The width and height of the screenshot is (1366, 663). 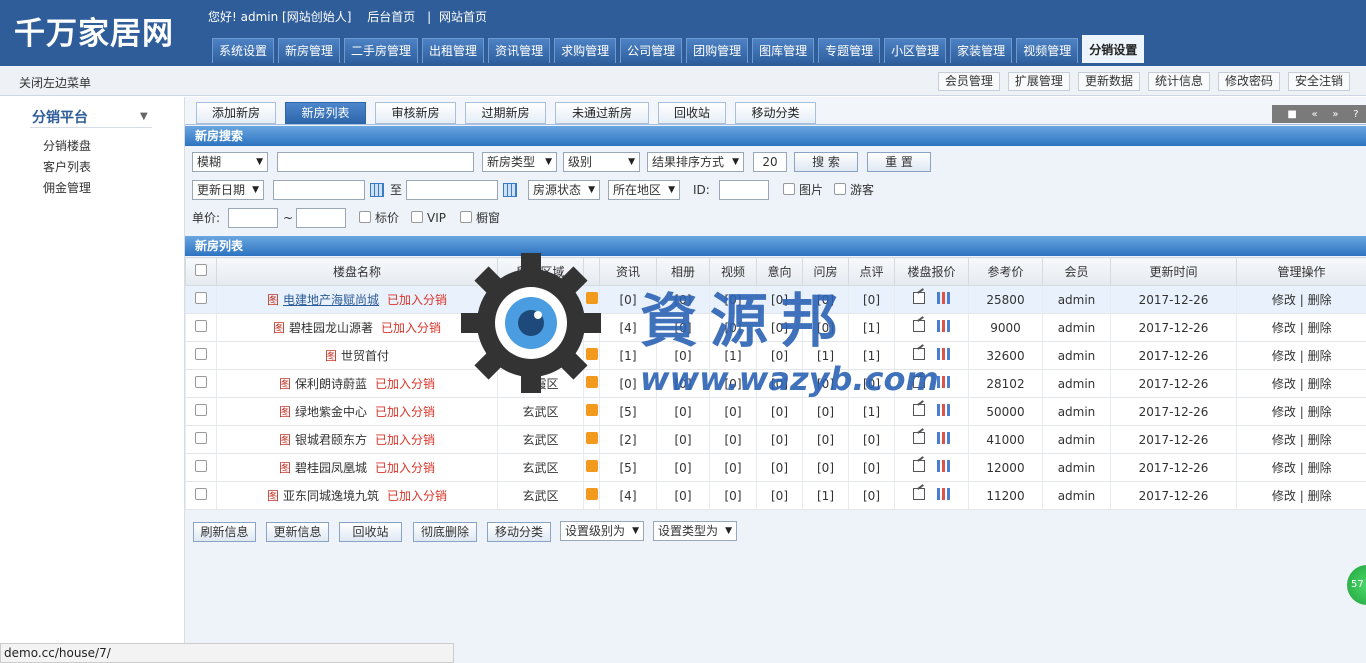 What do you see at coordinates (744, 190) in the screenshot?
I see `id-input` at bounding box center [744, 190].